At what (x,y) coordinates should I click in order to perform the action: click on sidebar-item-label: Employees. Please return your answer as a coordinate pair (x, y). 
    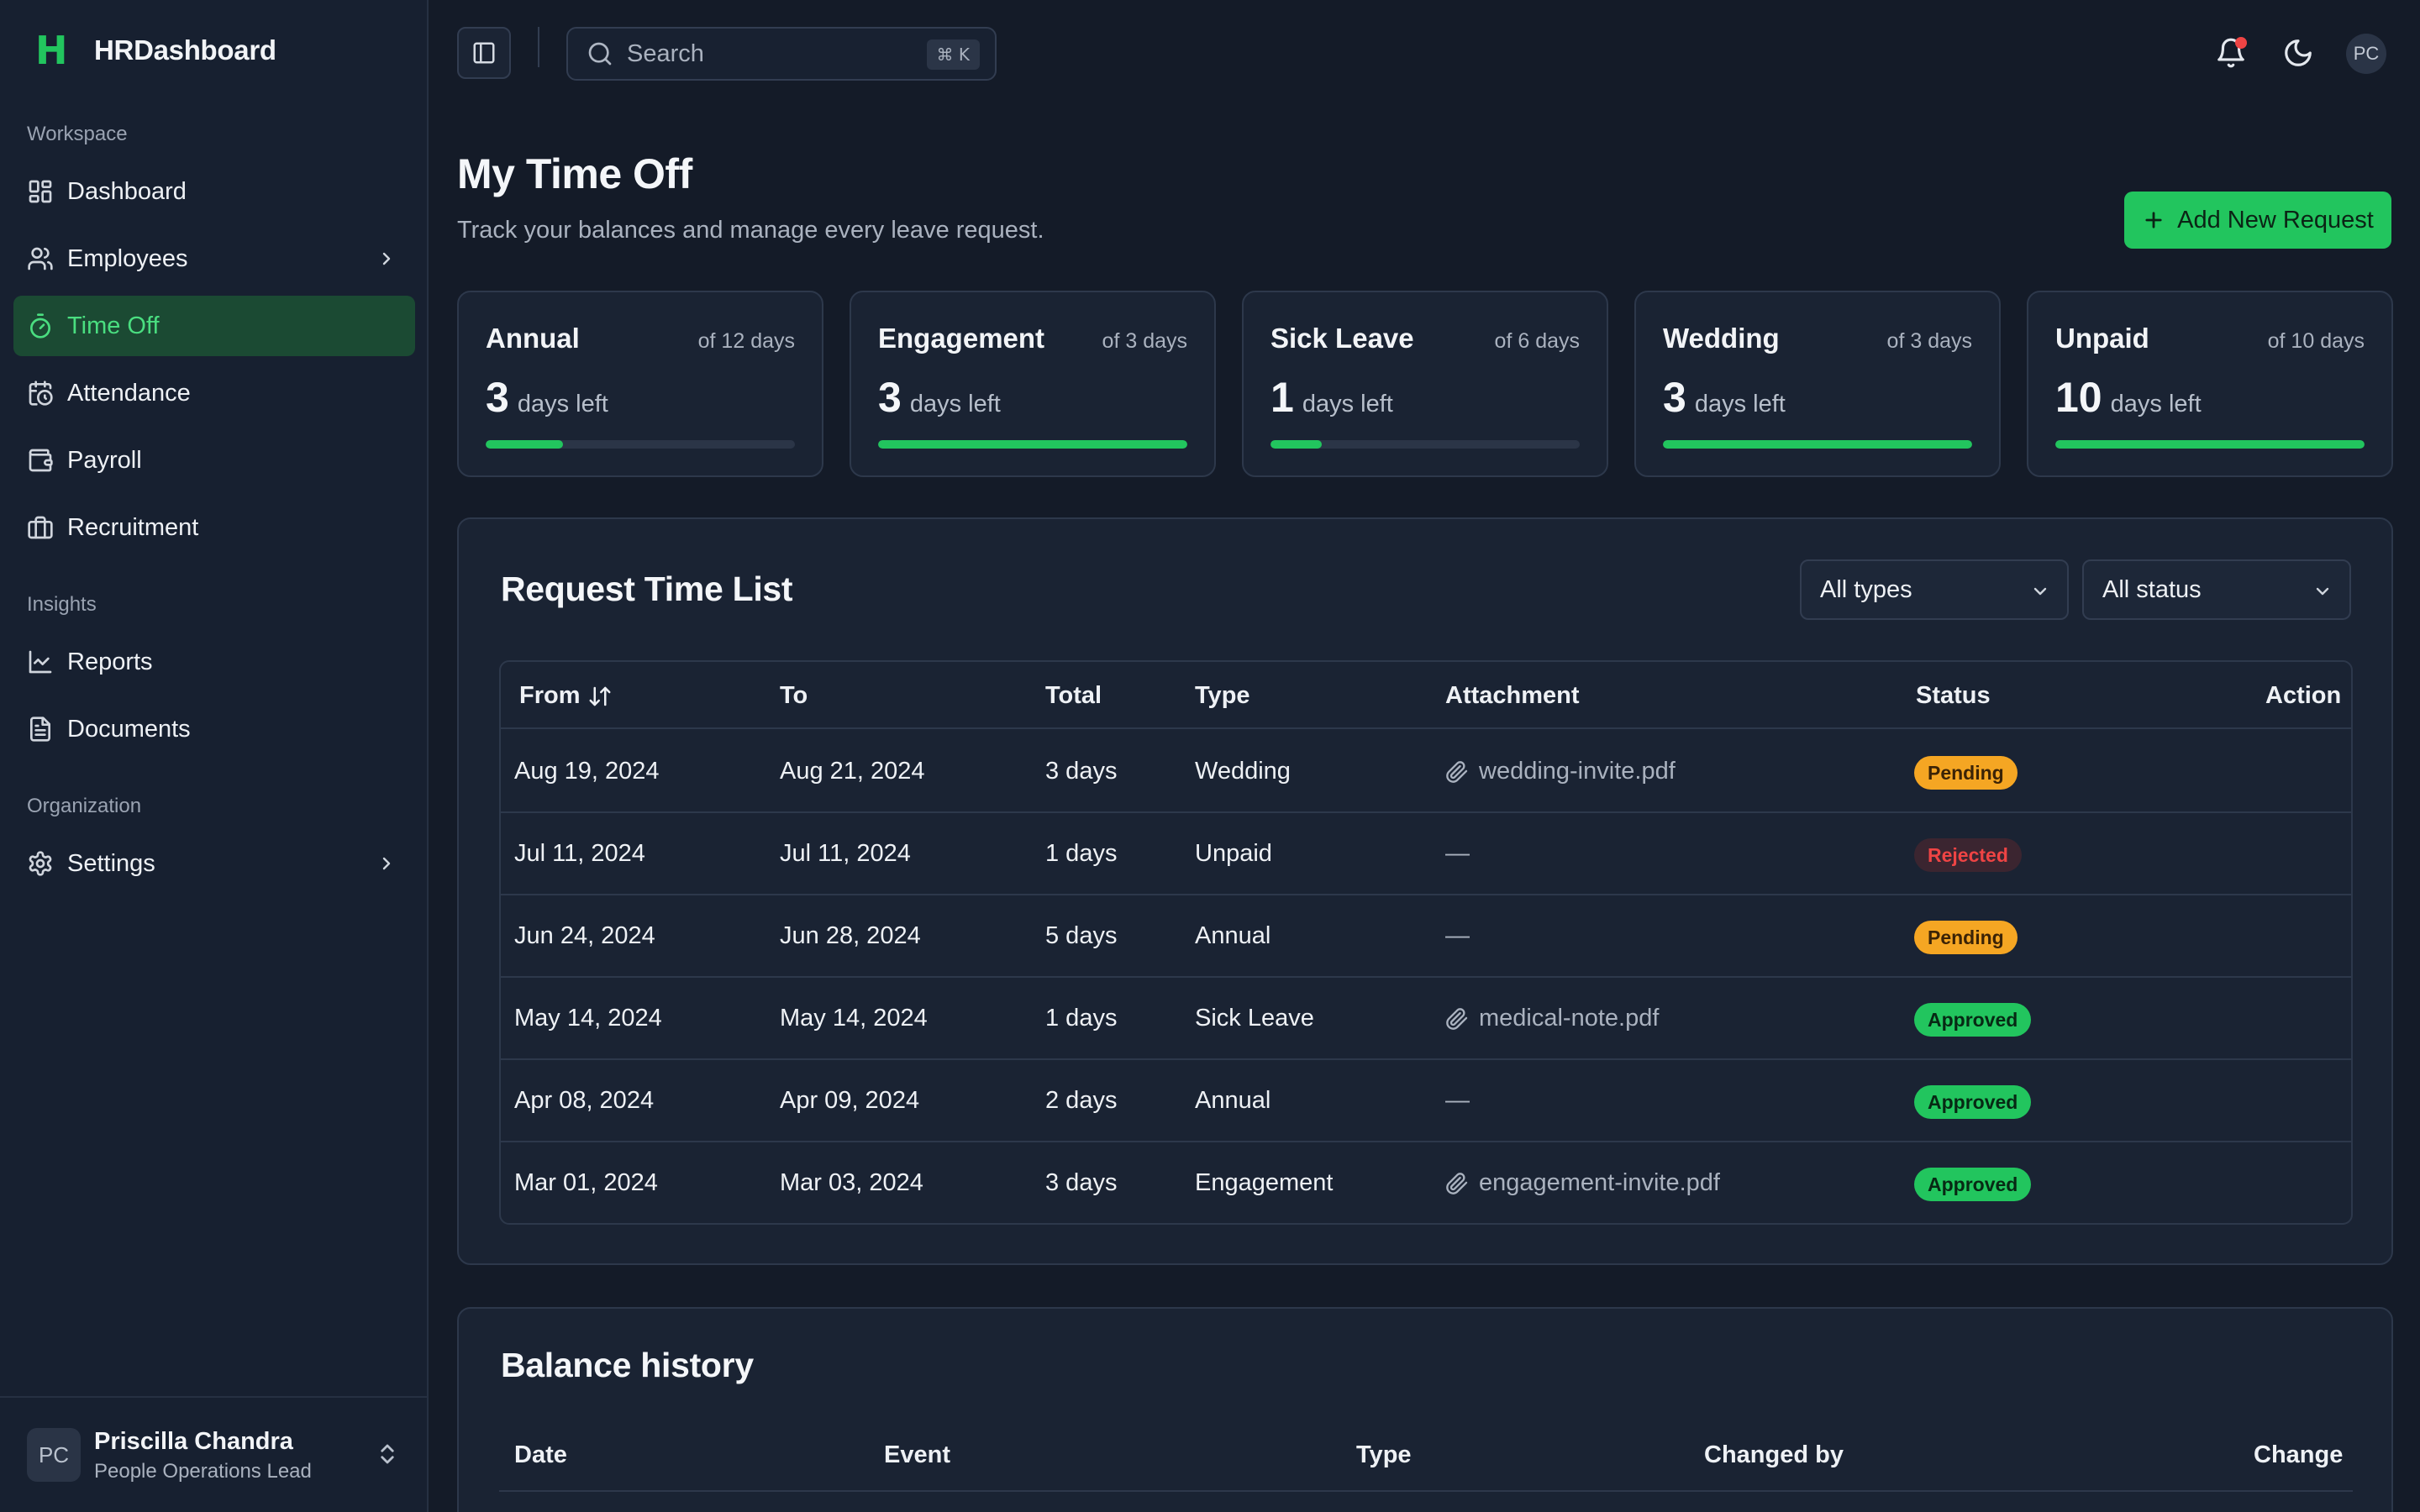
    Looking at the image, I should click on (128, 258).